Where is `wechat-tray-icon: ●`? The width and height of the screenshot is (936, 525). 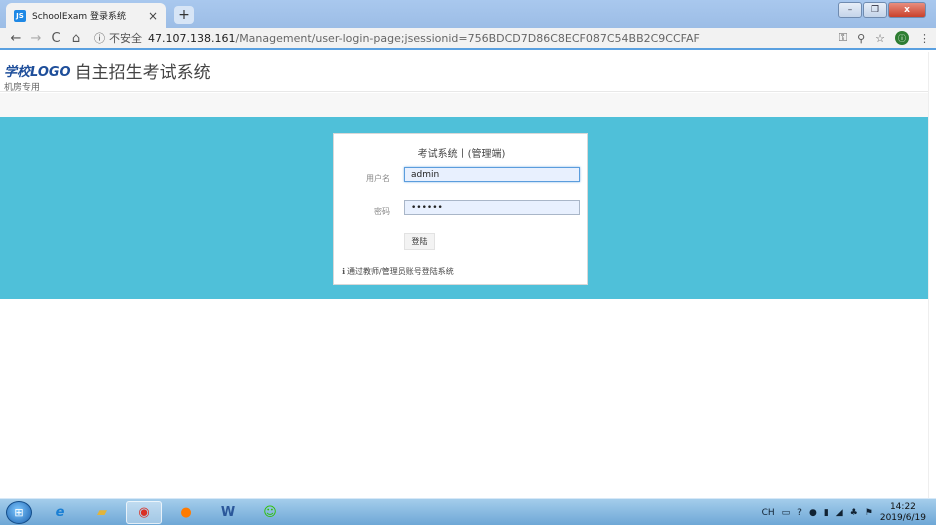 wechat-tray-icon: ● is located at coordinates (813, 513).